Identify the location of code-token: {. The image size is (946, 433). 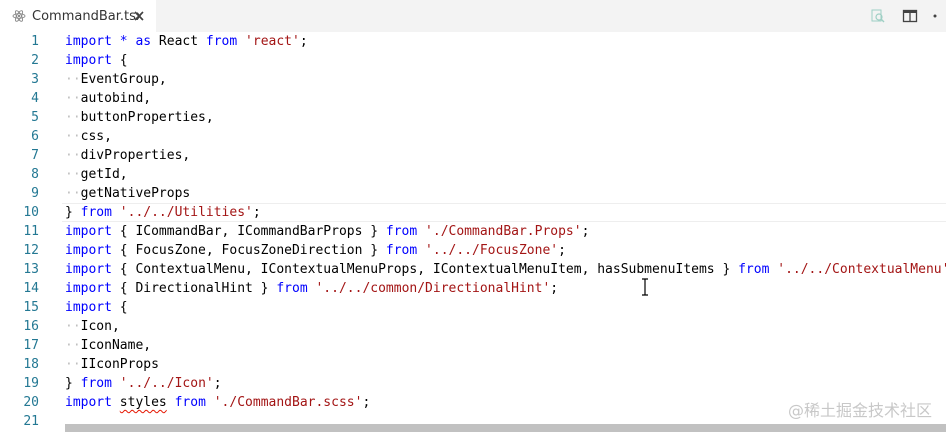
(119, 307).